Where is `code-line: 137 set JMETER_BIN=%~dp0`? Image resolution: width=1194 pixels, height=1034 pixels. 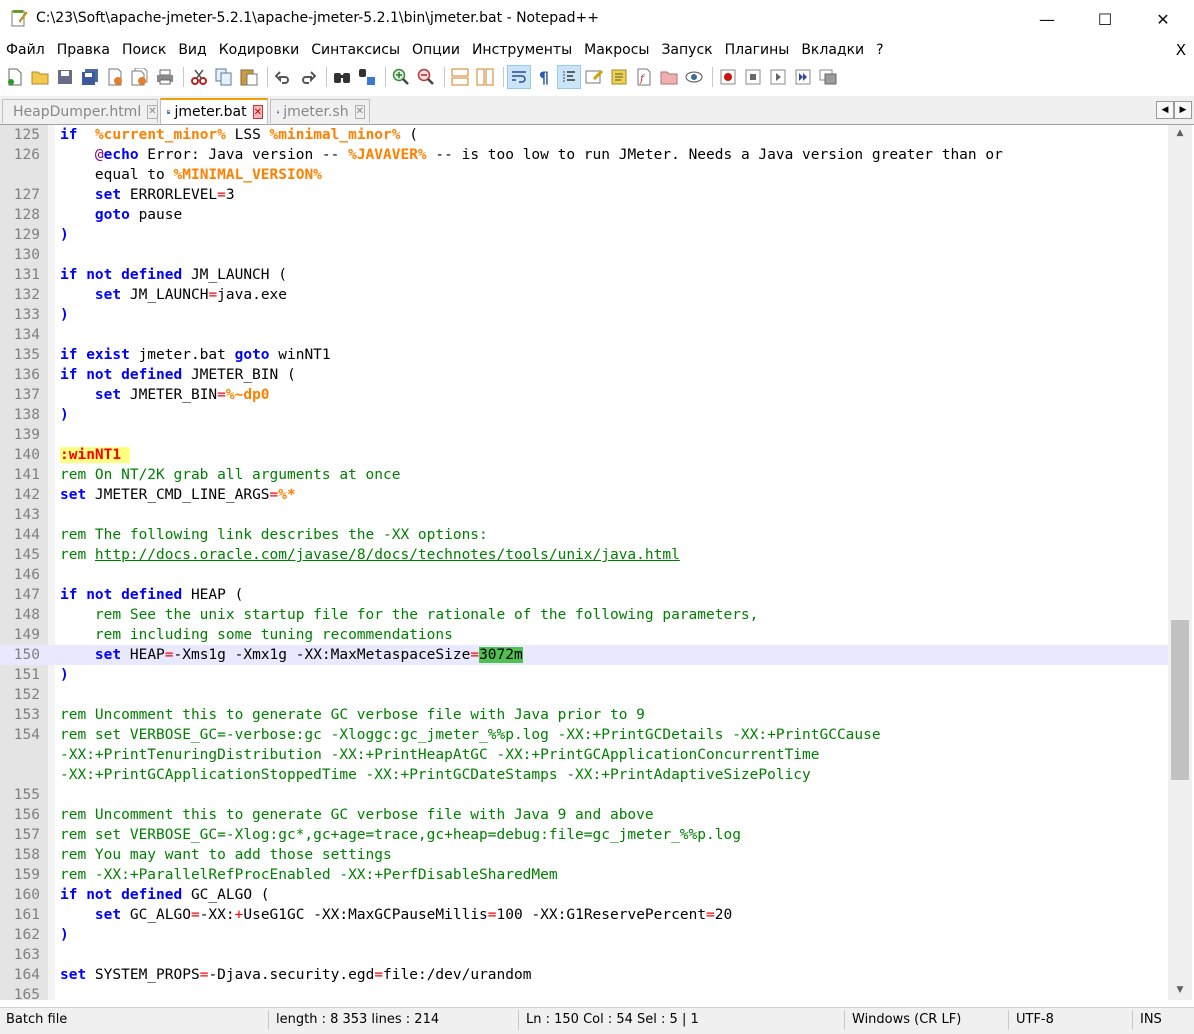
code-line: 137 set JMETER_BIN=%~dp0 is located at coordinates (584, 395).